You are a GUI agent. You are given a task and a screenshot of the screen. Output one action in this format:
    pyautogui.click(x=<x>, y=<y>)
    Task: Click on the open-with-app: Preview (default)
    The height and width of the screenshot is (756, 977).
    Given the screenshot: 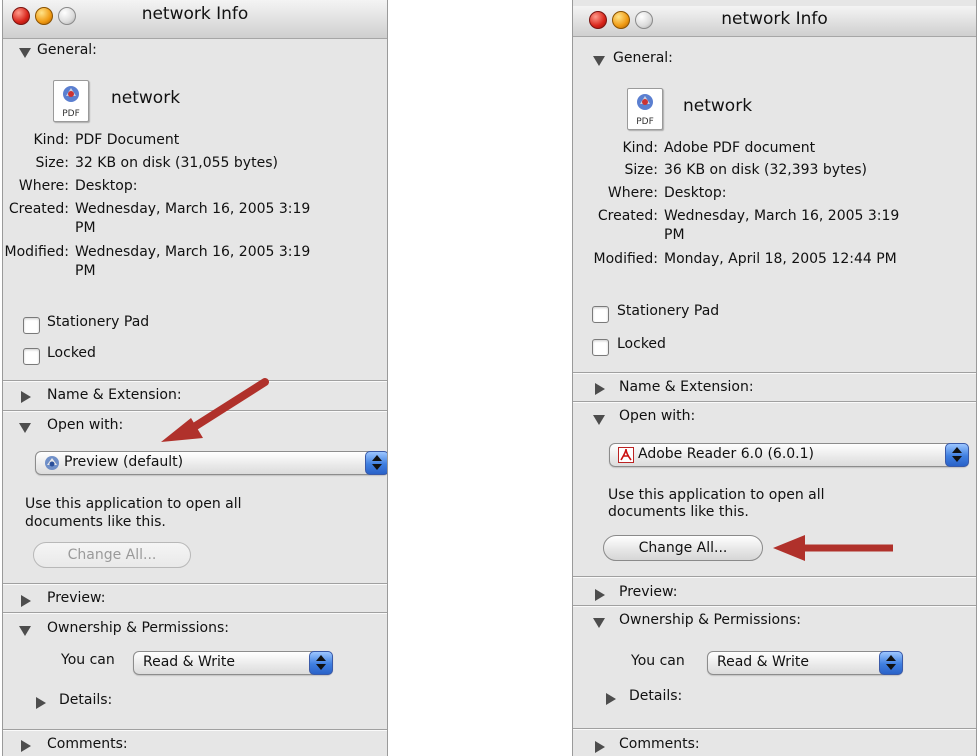 What is the action you would take?
    pyautogui.click(x=124, y=462)
    